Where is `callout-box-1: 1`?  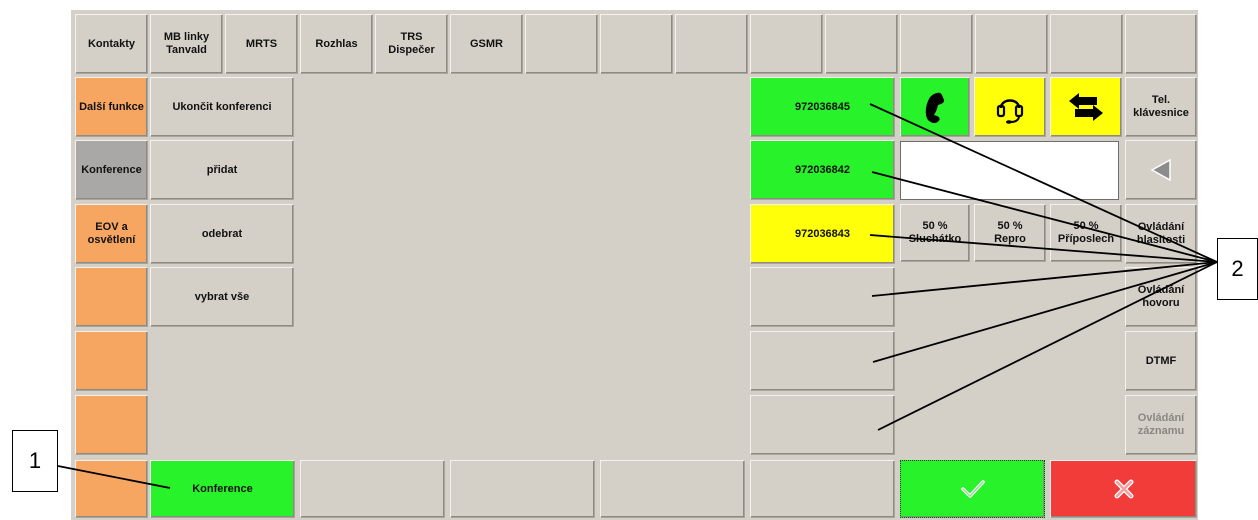
callout-box-1: 1 is located at coordinates (35, 461).